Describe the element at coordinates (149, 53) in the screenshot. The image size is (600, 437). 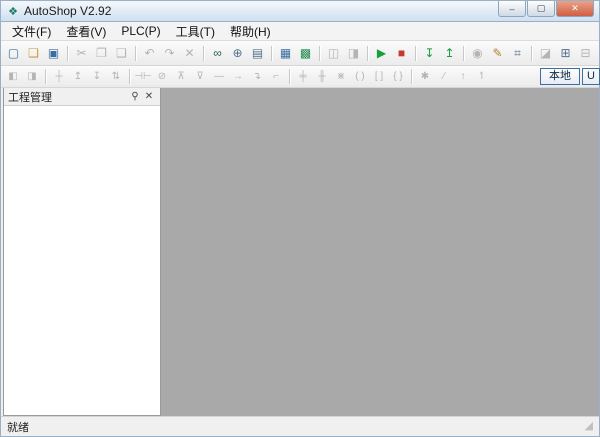
I see `undo-button: ↶` at that location.